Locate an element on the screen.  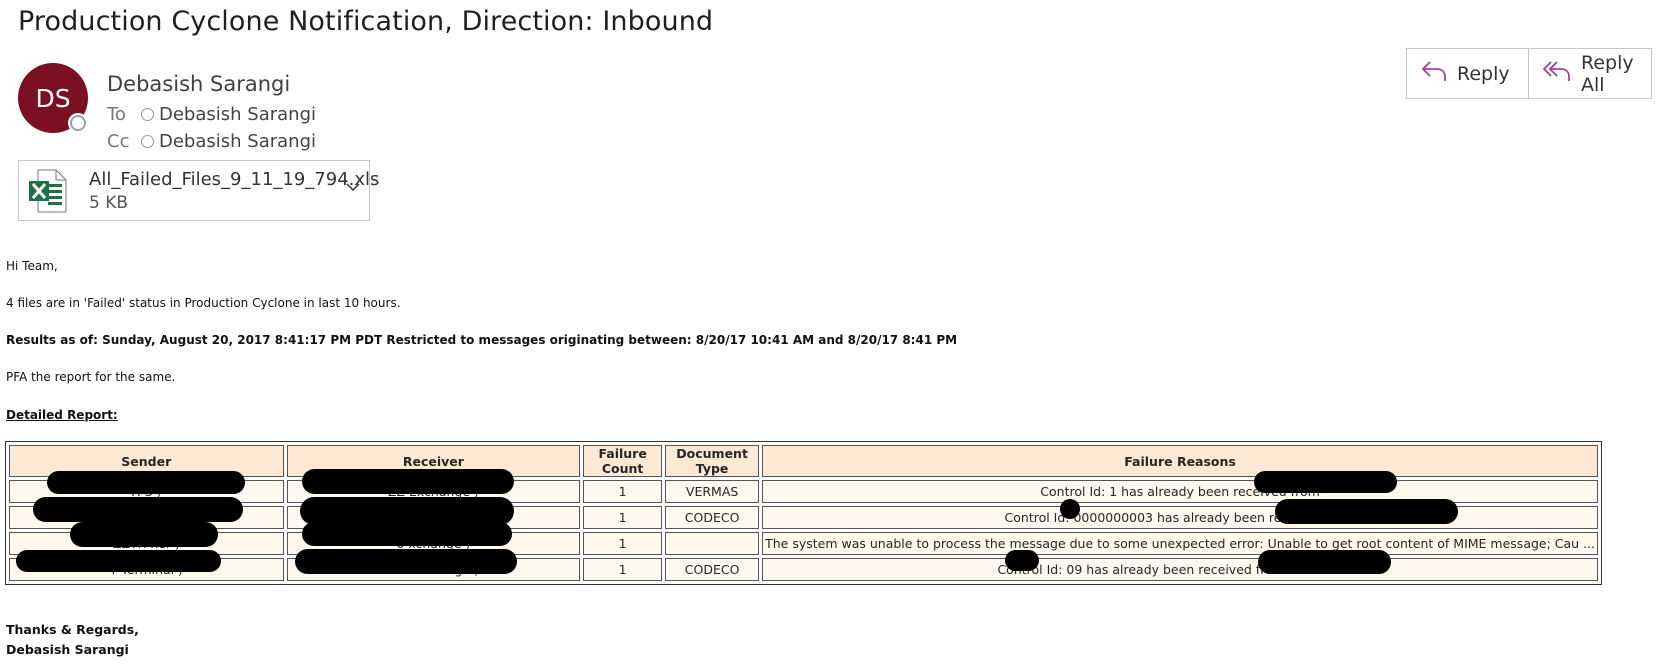
reply-all-icon is located at coordinates (1561, 73).